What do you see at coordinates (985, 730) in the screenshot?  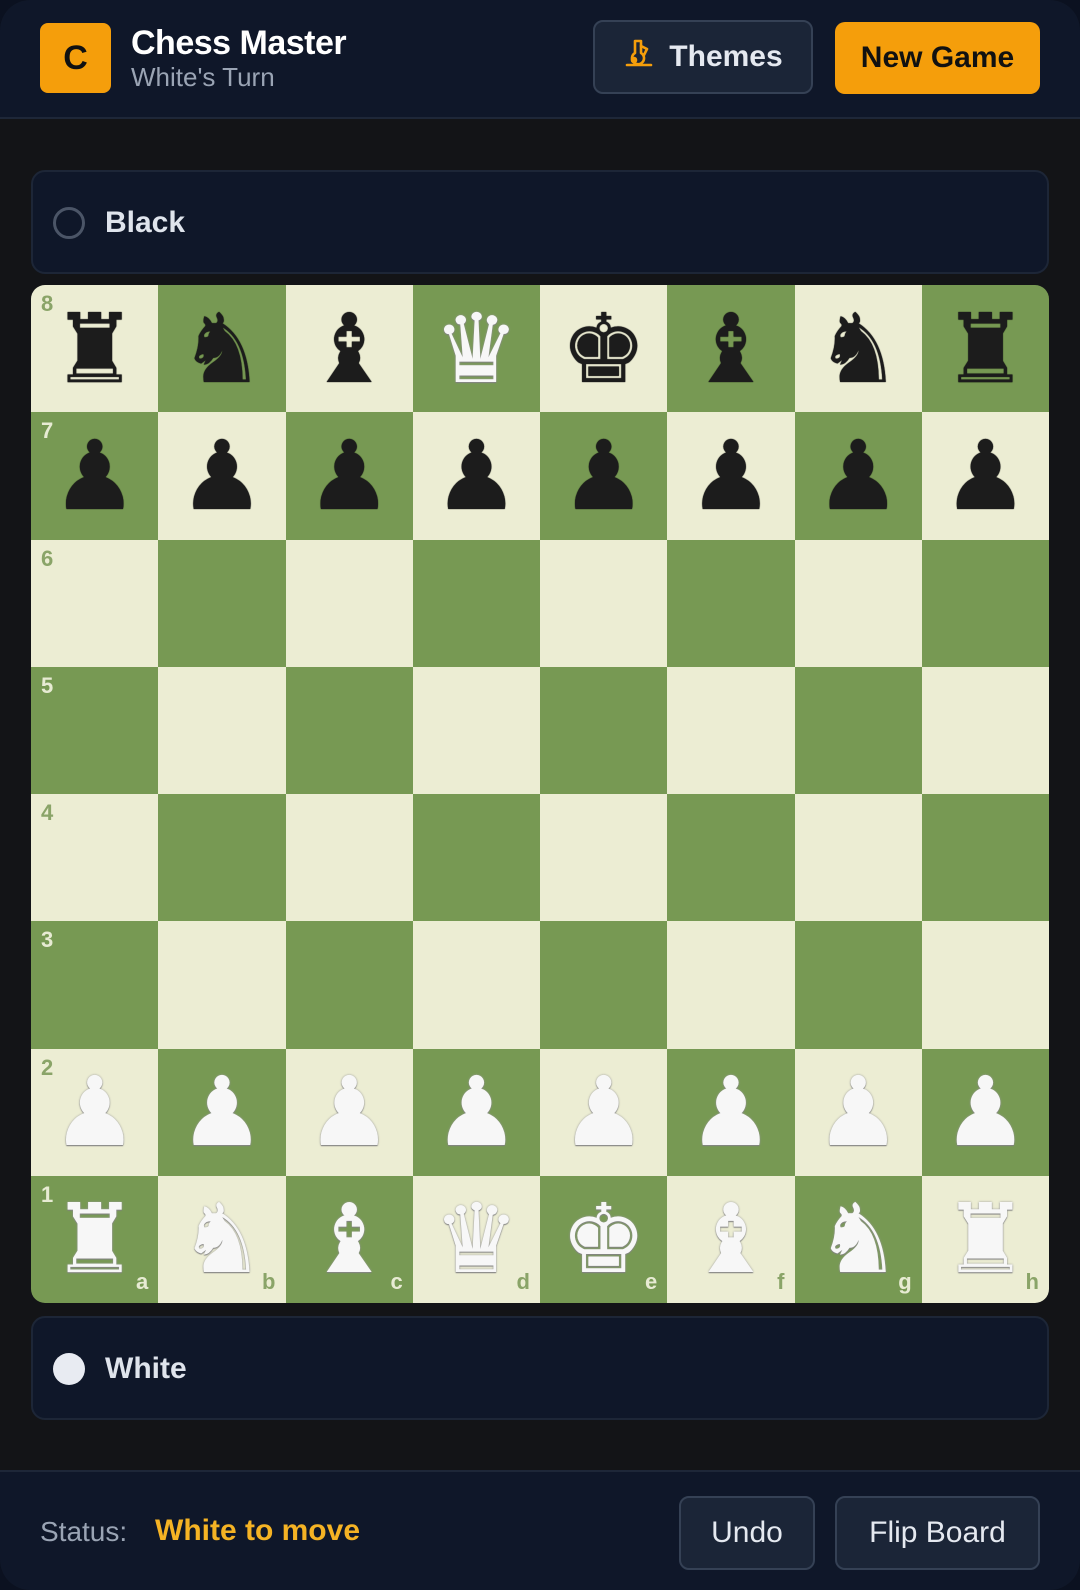 I see `square-h5` at bounding box center [985, 730].